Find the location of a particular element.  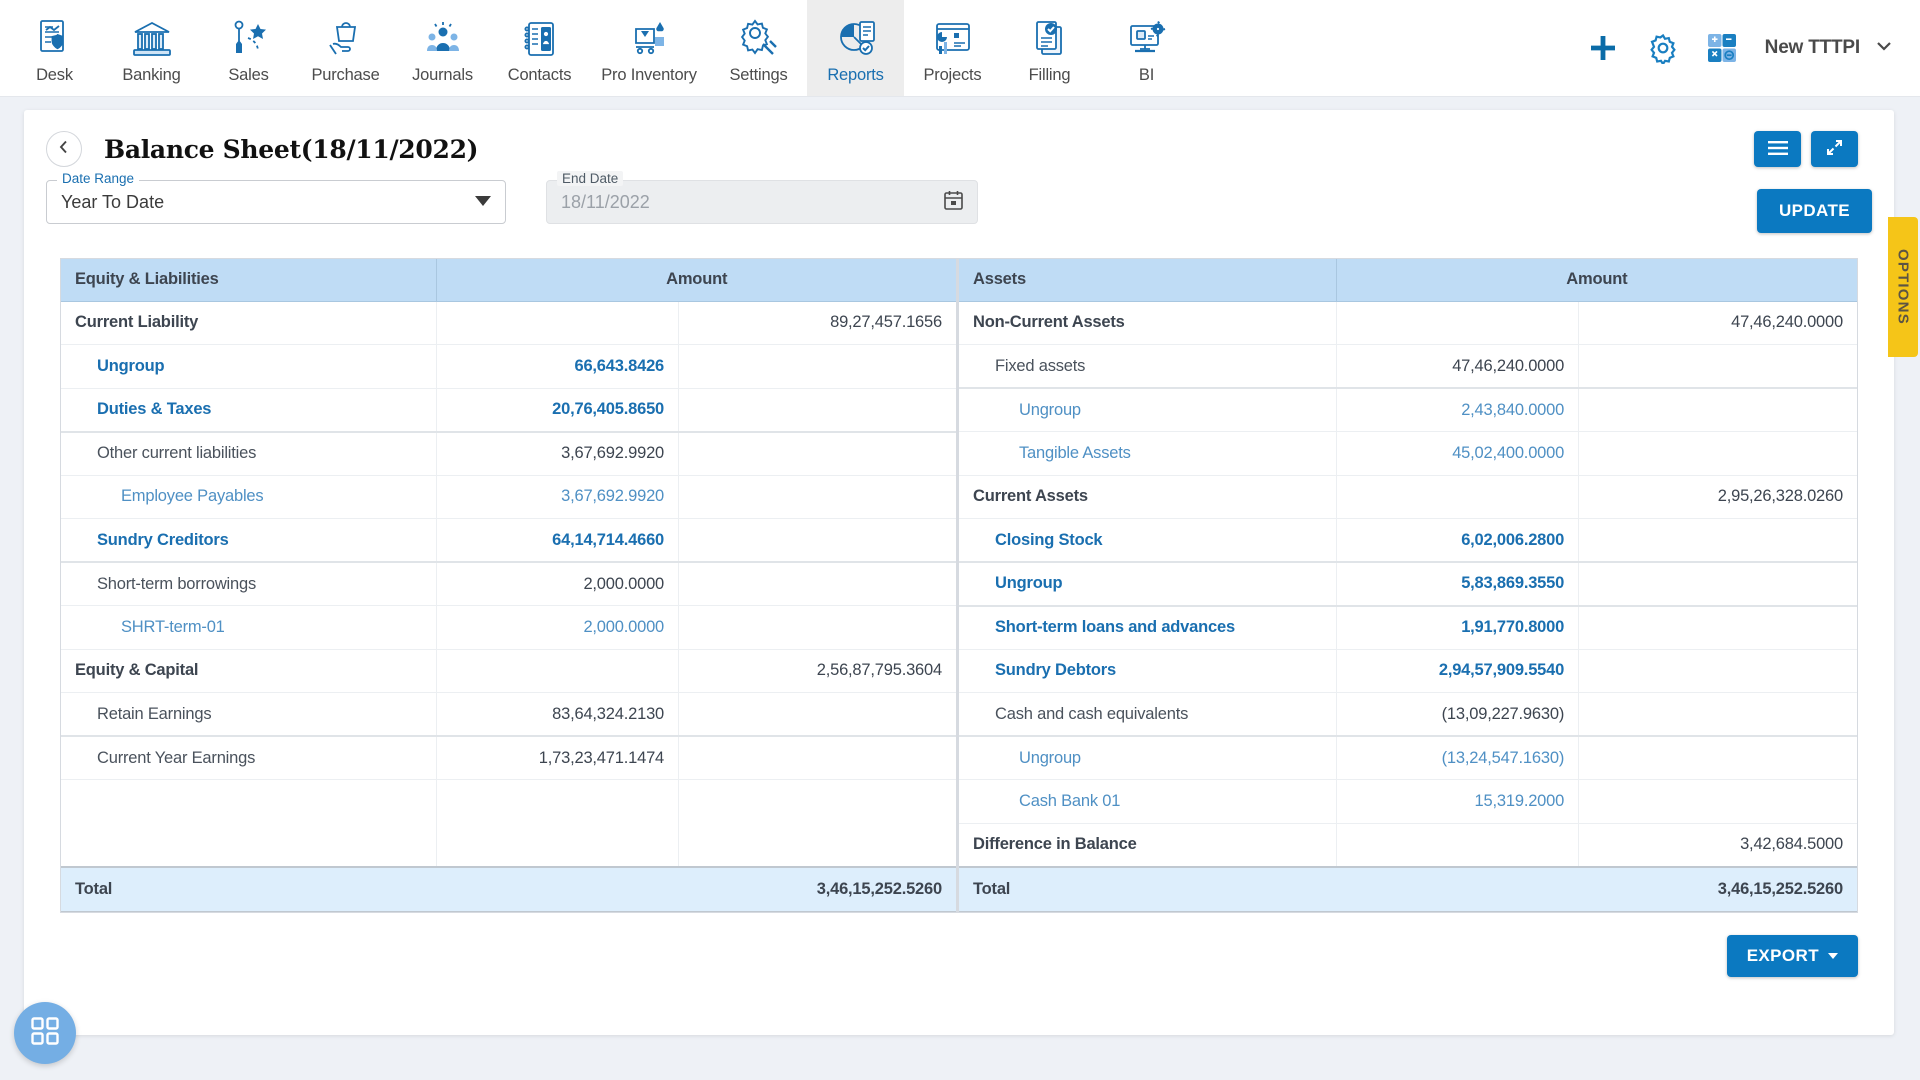

row-label: SHRT-term-01 is located at coordinates (173, 627).